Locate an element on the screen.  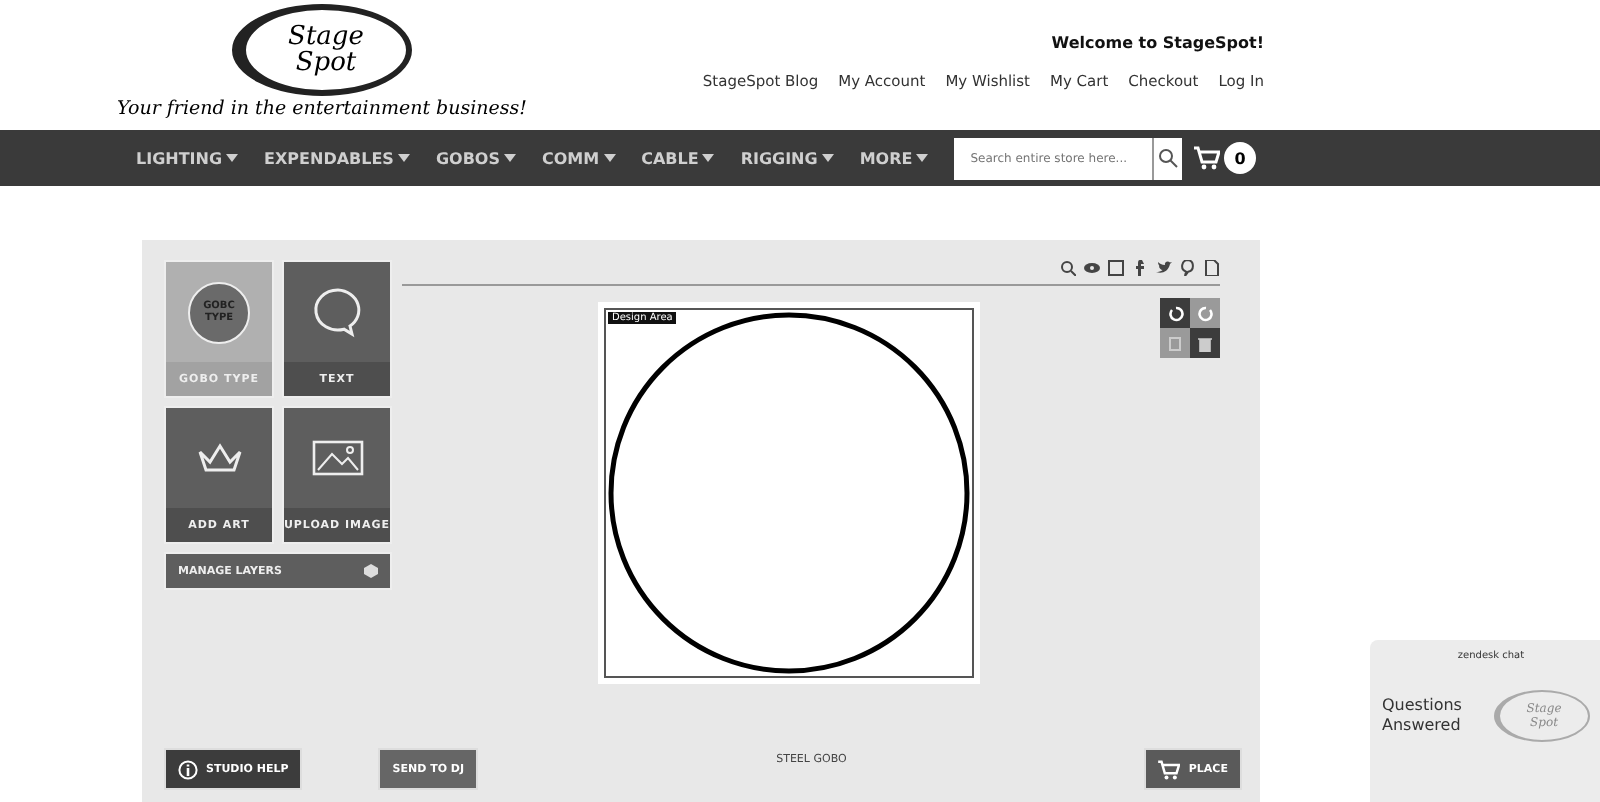
undo-button is located at coordinates (1175, 313).